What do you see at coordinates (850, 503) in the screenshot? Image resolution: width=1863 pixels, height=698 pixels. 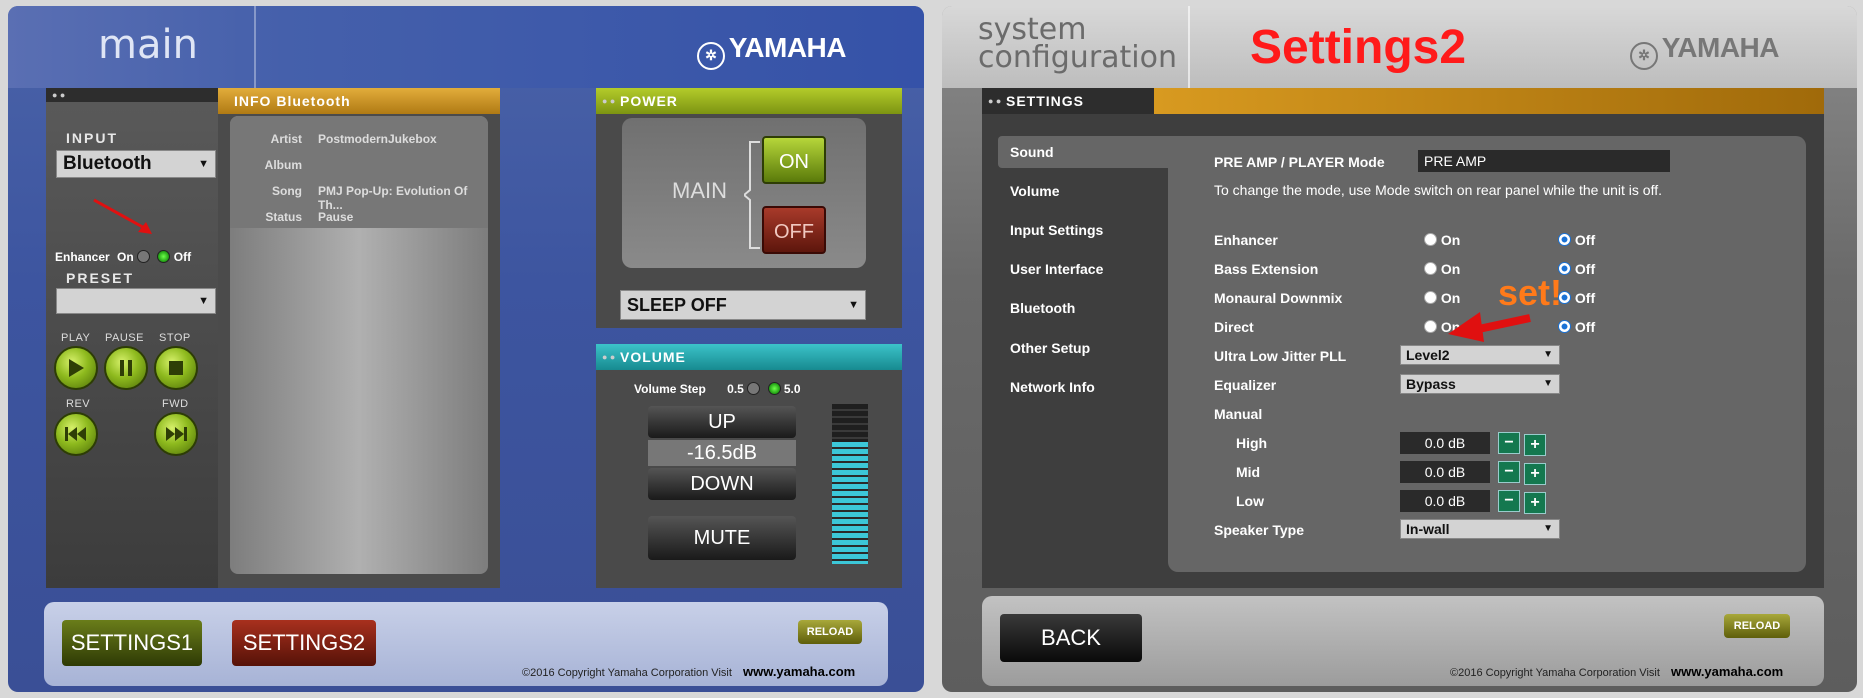 I see `volume-meter-fill` at bounding box center [850, 503].